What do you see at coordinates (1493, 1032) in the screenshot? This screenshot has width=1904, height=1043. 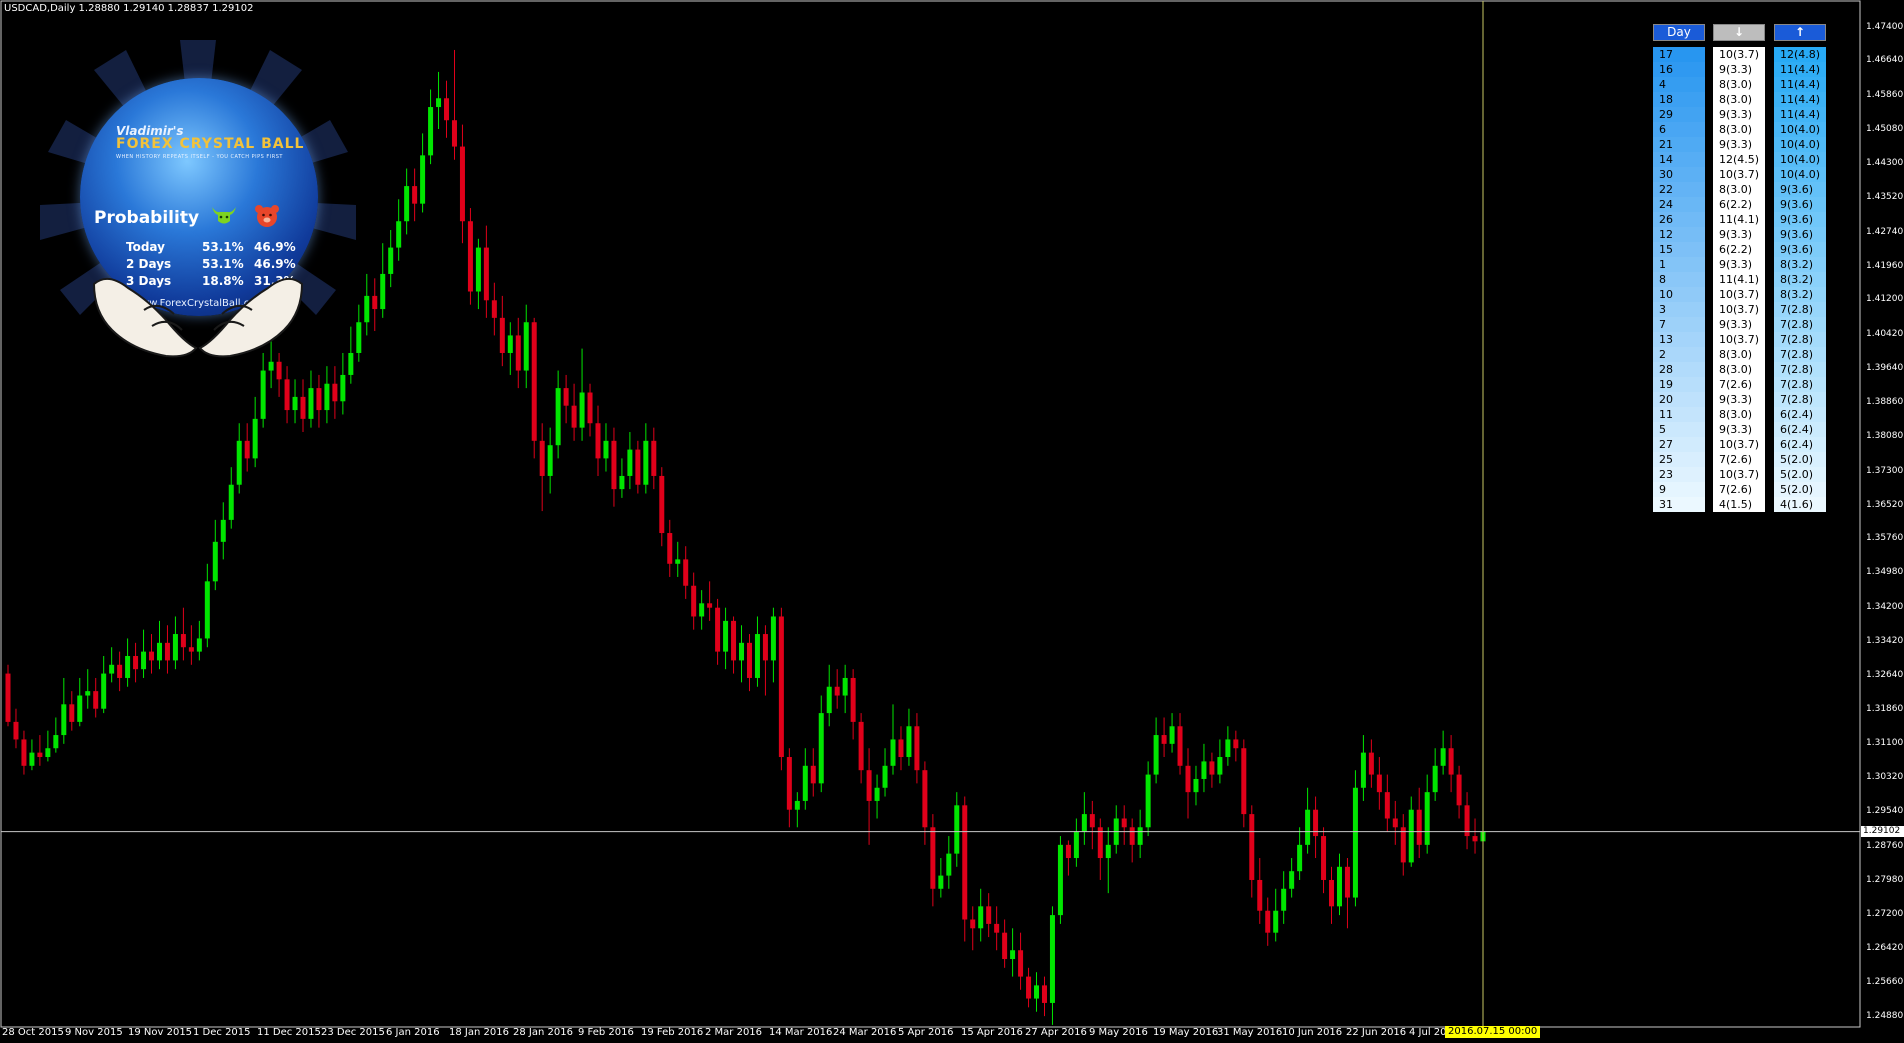 I see `current-time-tag: 2016.07.15 00:00` at bounding box center [1493, 1032].